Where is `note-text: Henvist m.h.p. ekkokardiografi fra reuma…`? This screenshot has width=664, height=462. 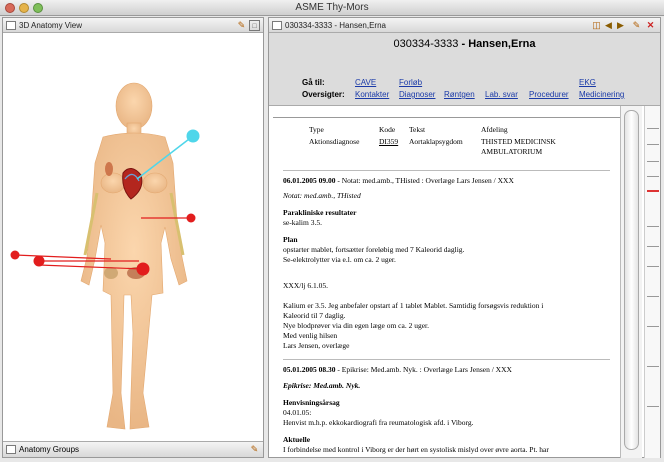 note-text: Henvist m.h.p. ekkokardiografi fra reuma… is located at coordinates (378, 422).